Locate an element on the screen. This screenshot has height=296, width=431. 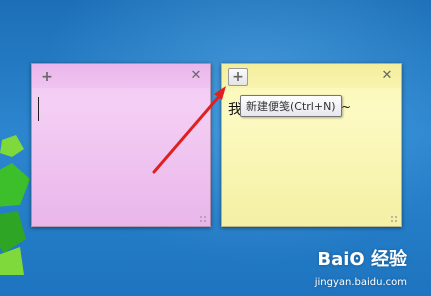
new-note-button: + is located at coordinates (238, 77).